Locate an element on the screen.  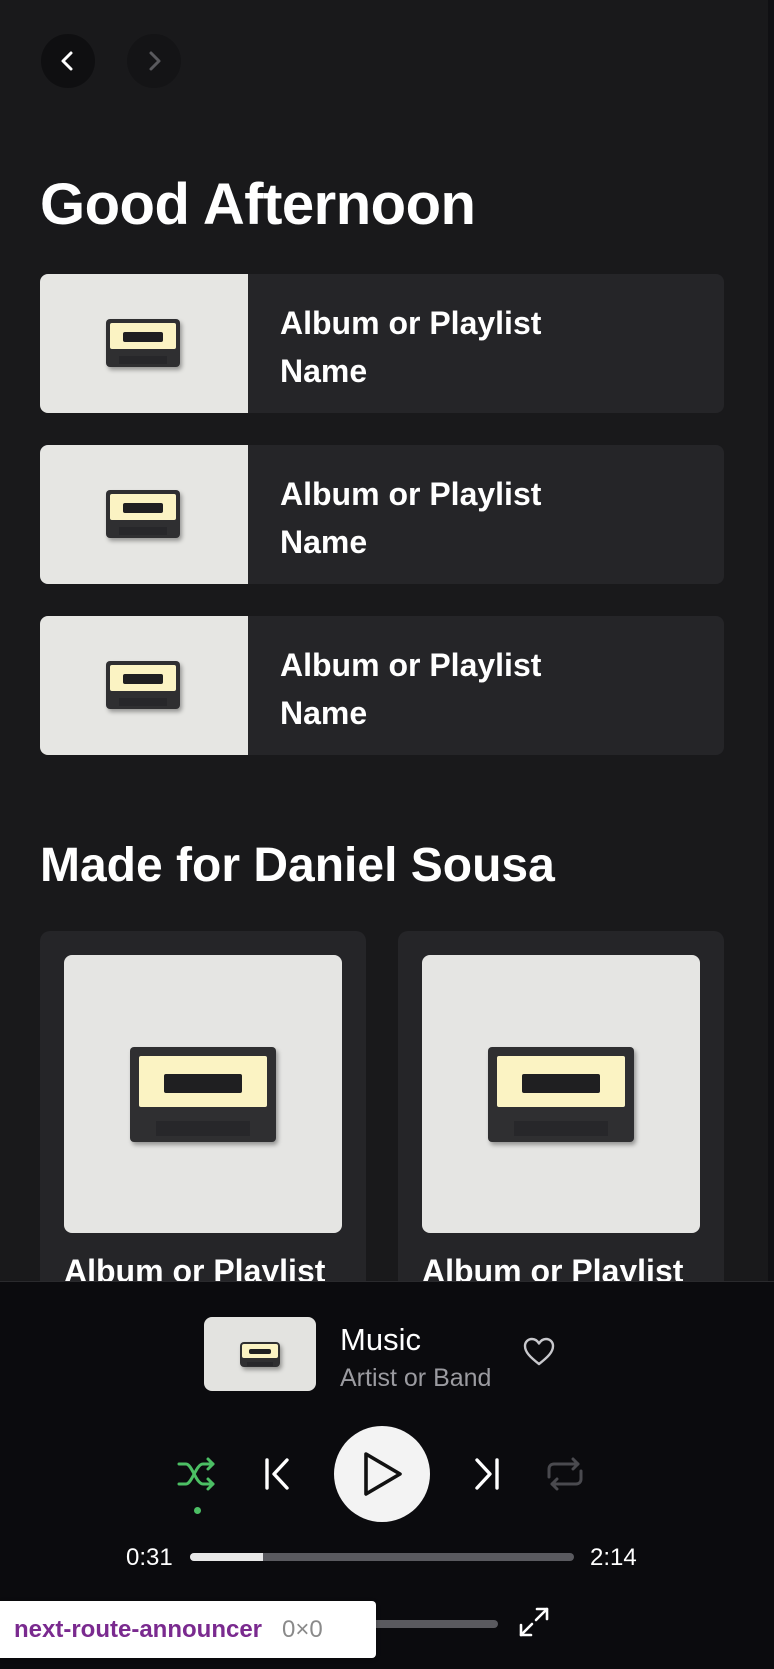
skip-next-icon is located at coordinates (487, 1474).